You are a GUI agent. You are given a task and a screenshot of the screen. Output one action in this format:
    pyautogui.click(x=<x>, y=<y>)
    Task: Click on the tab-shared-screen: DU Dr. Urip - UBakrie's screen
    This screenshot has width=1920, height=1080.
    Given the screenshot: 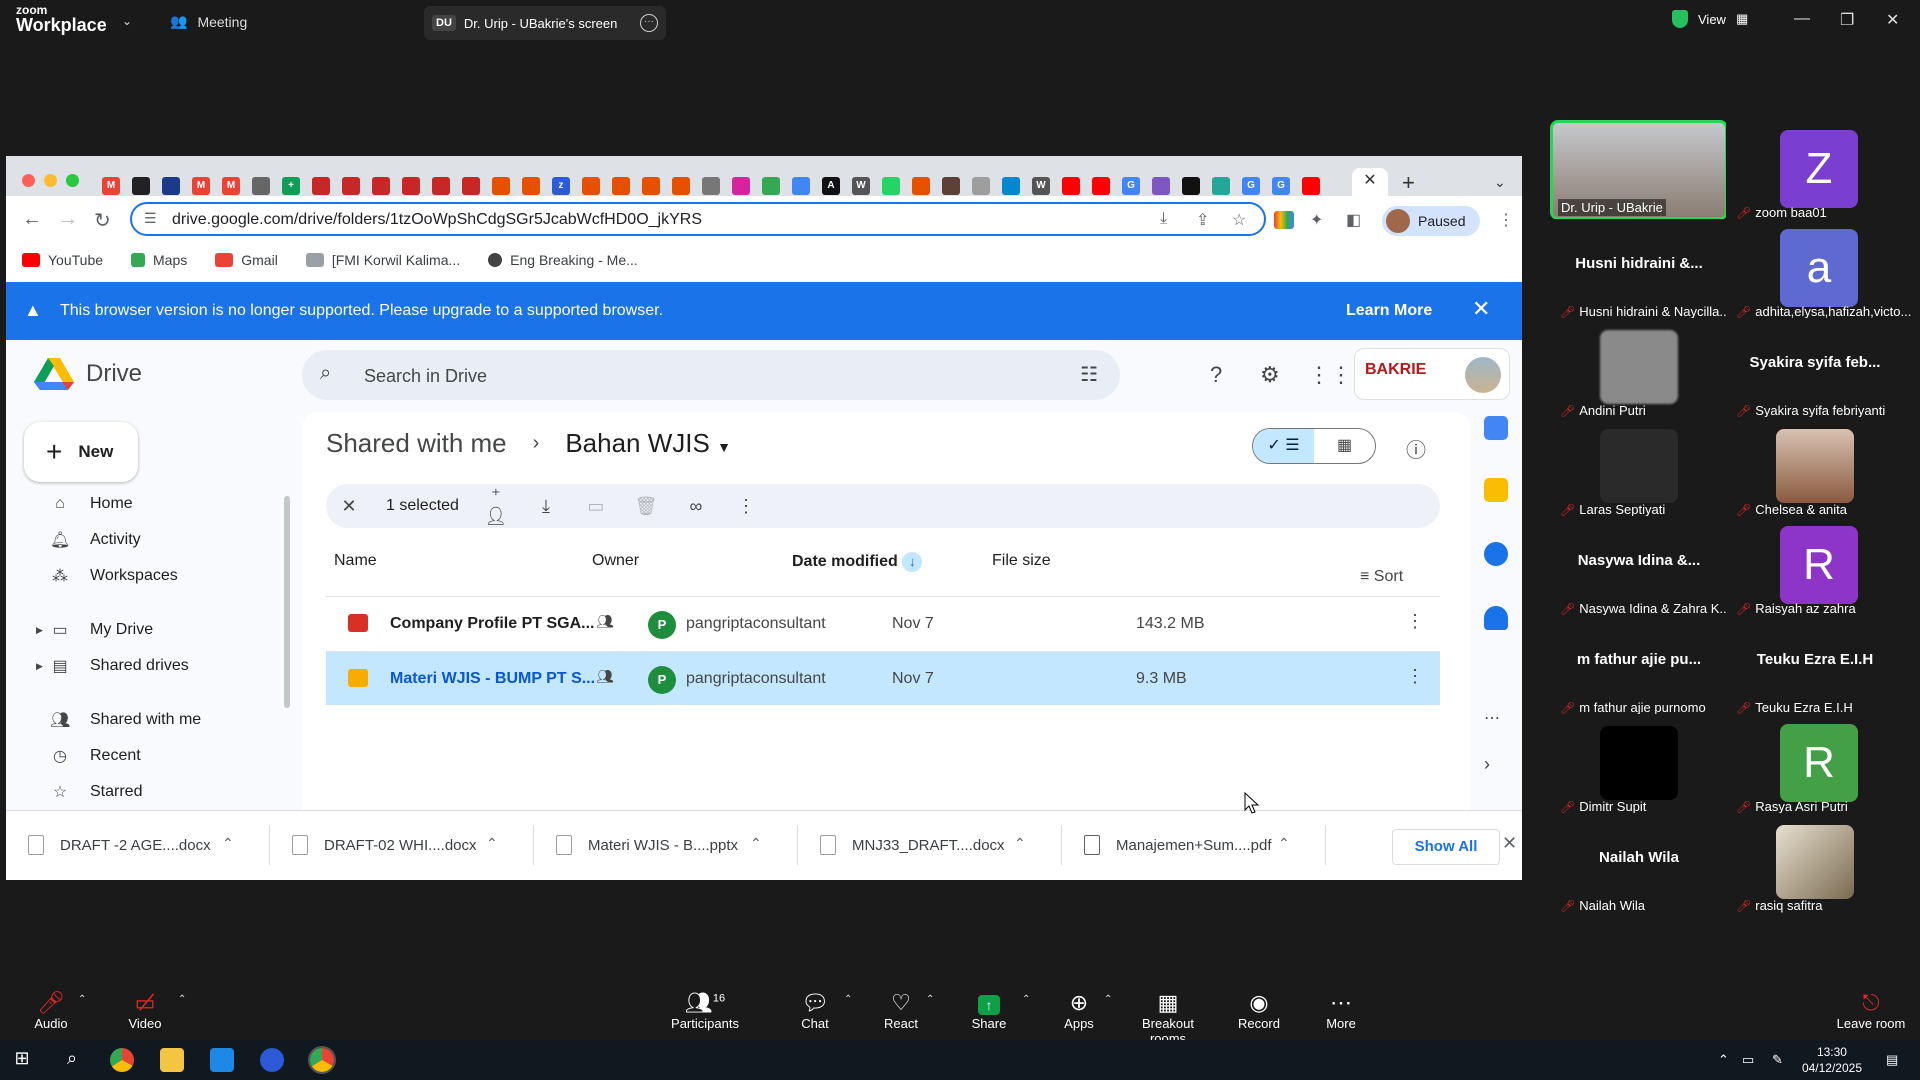 What is the action you would take?
    pyautogui.click(x=545, y=23)
    